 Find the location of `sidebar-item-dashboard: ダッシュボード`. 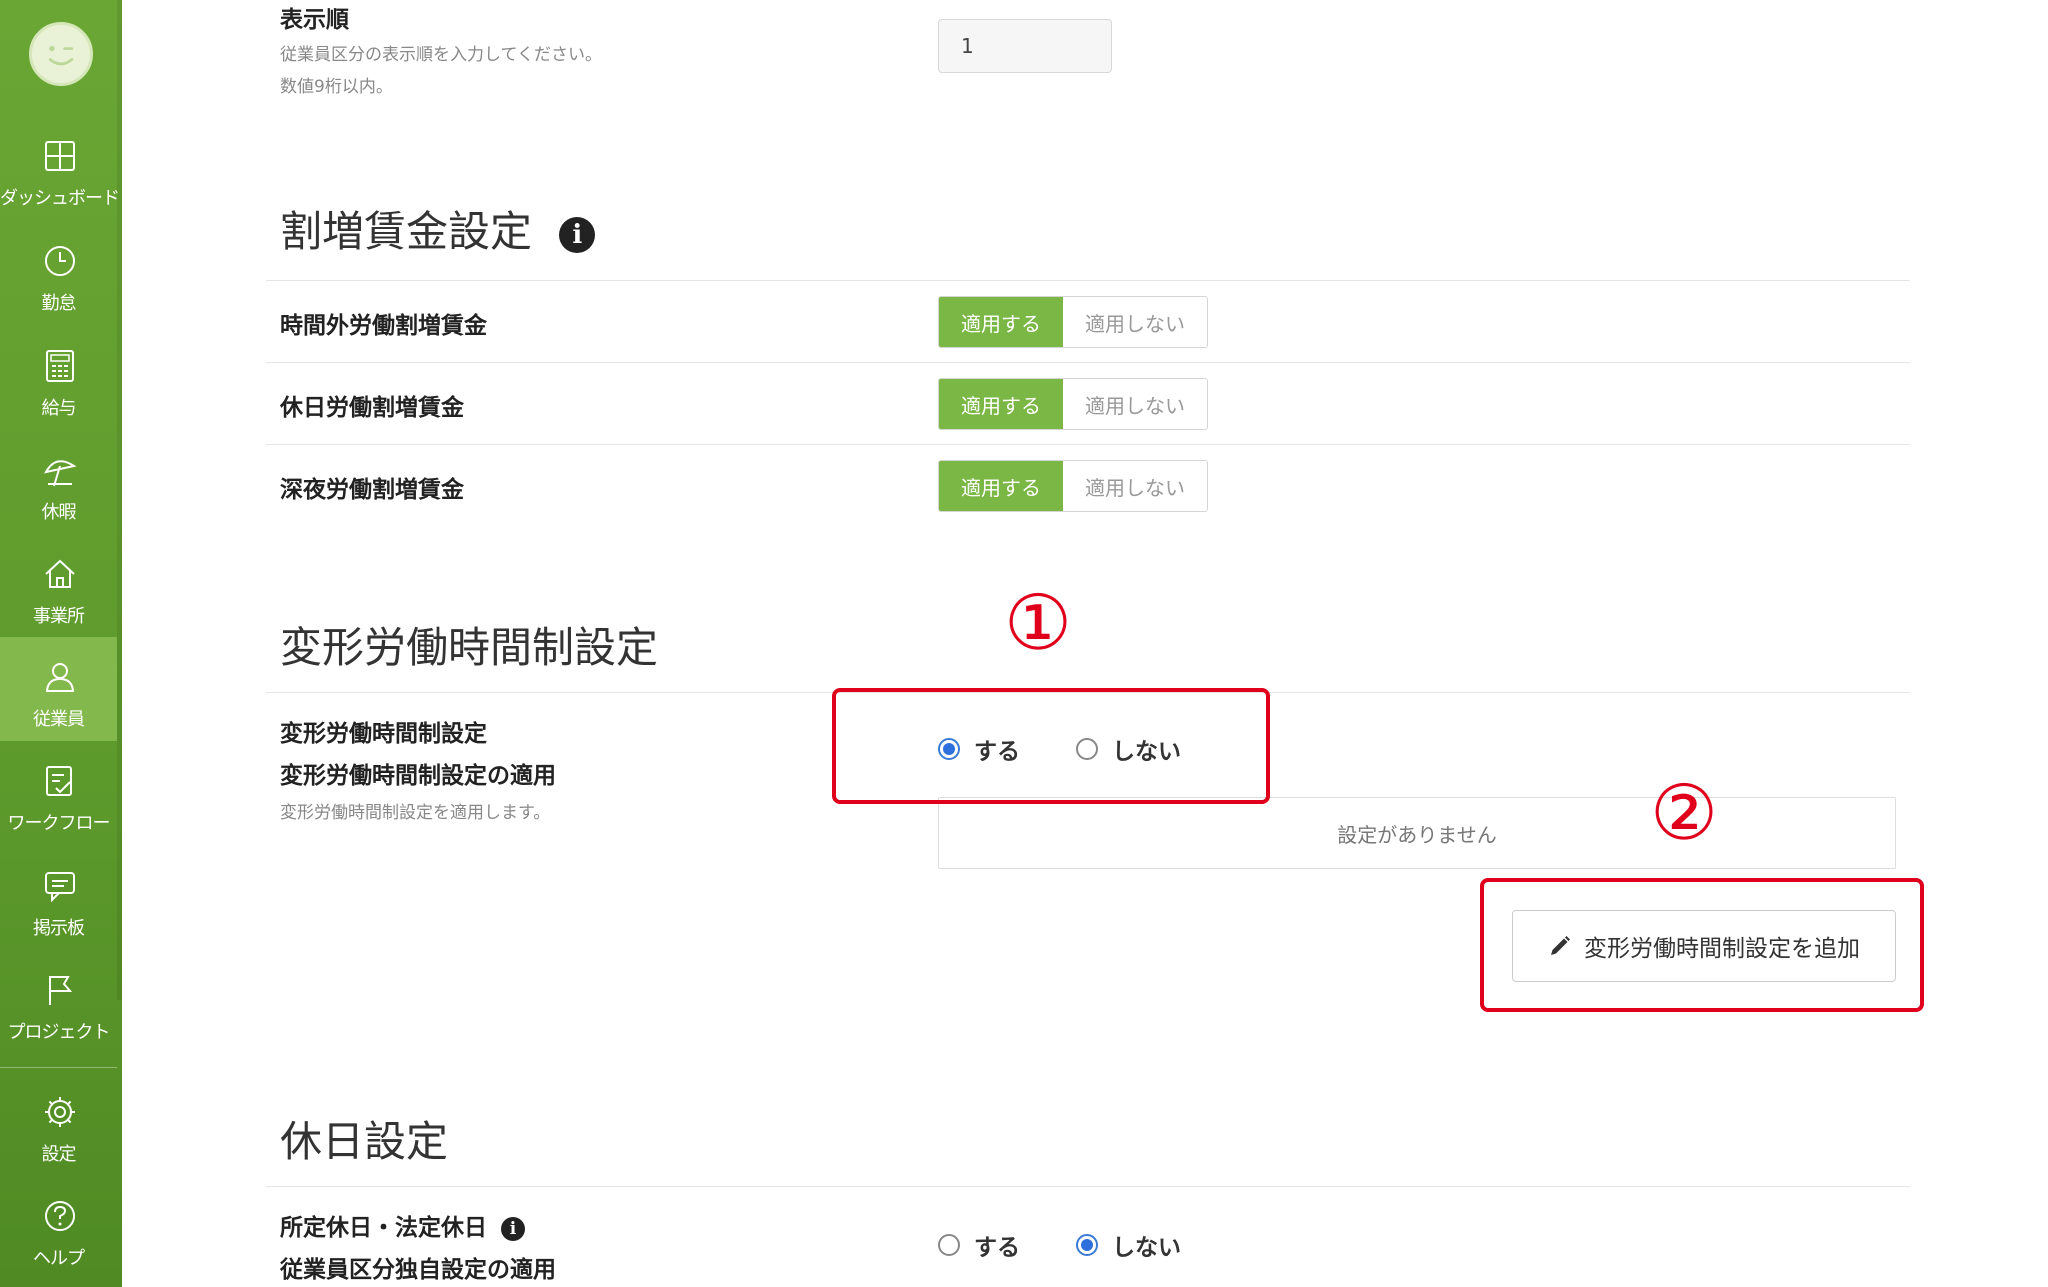

sidebar-item-dashboard: ダッシュボード is located at coordinates (60, 168).